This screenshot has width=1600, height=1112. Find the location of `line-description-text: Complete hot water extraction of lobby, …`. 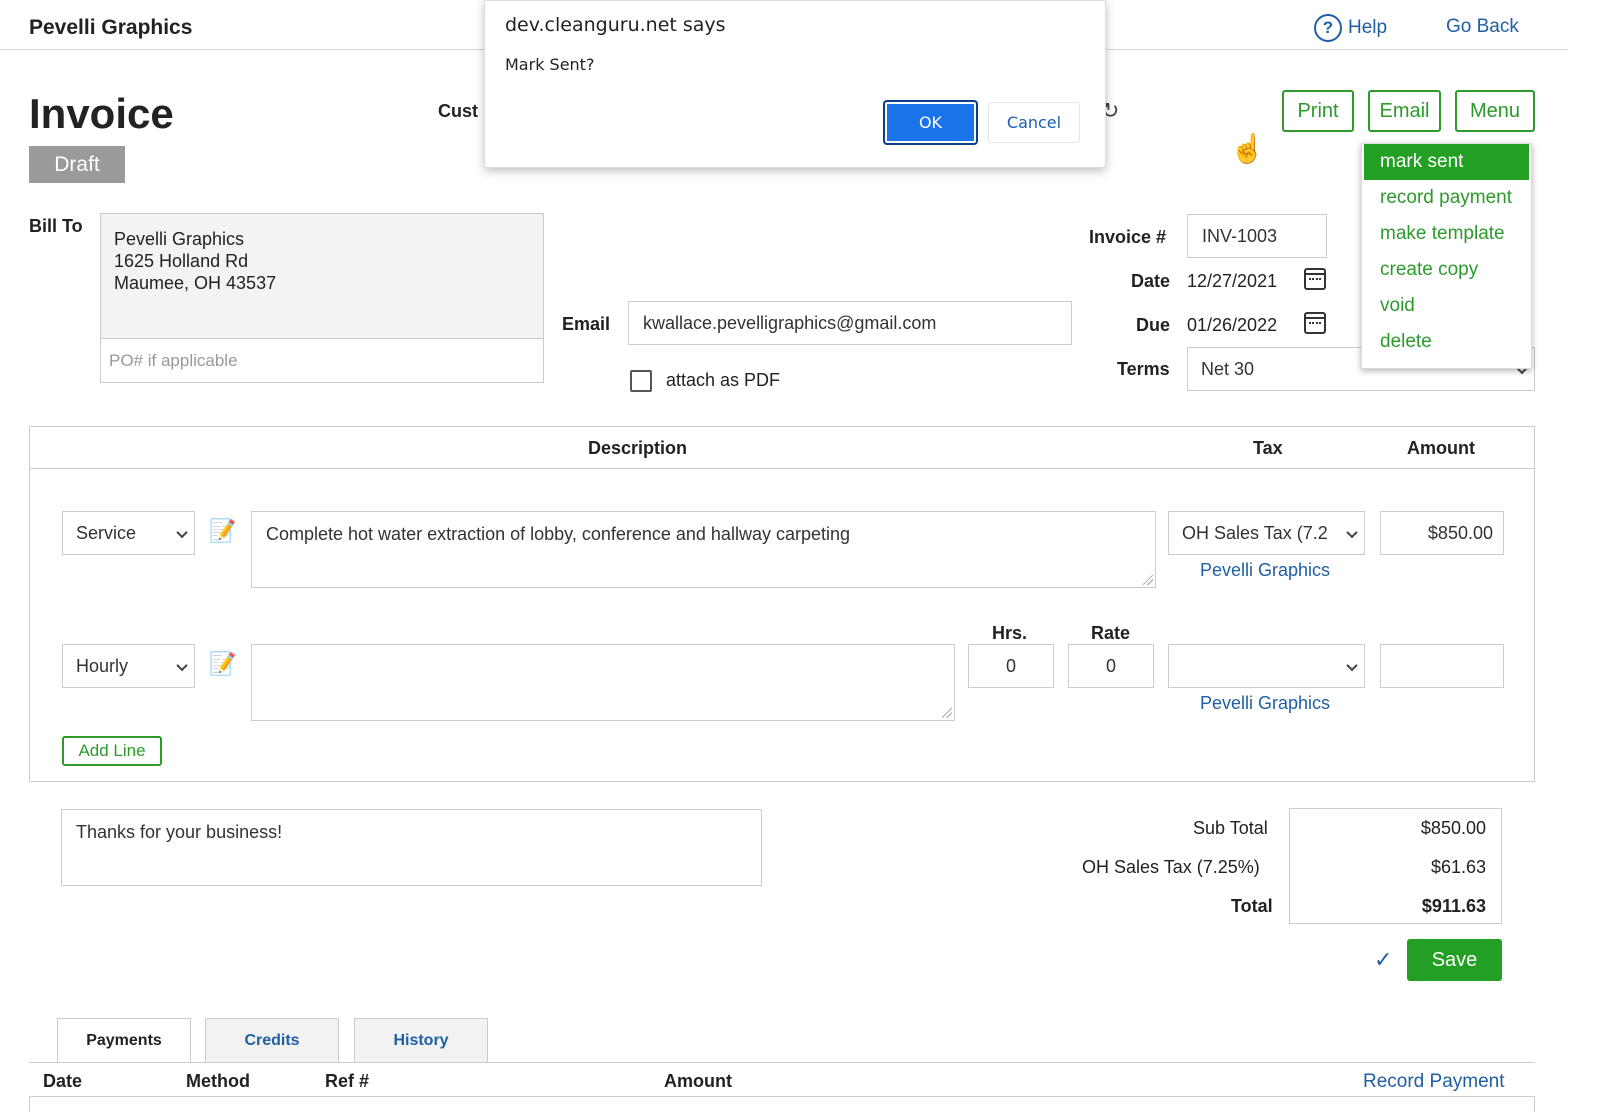

line-description-text: Complete hot water extraction of lobby, … is located at coordinates (558, 534).